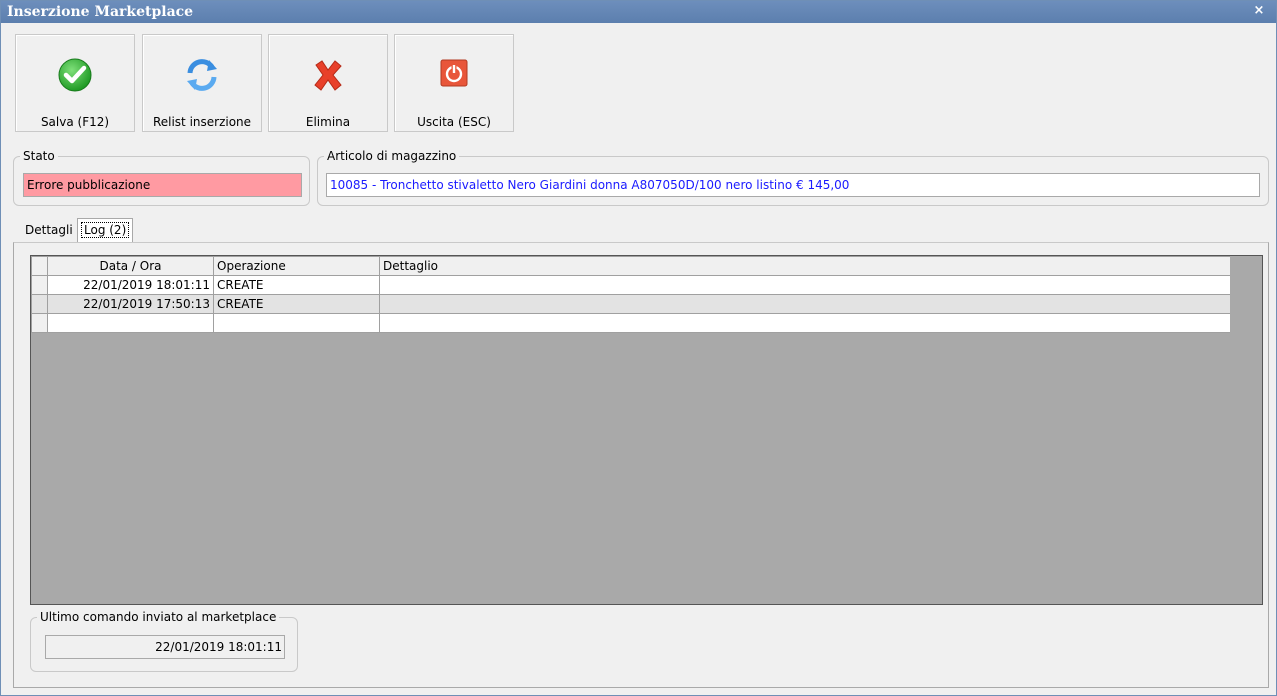 The height and width of the screenshot is (696, 1277). I want to click on table-row: 22/01/2019 18:01:11 CREATE, so click(631, 285).